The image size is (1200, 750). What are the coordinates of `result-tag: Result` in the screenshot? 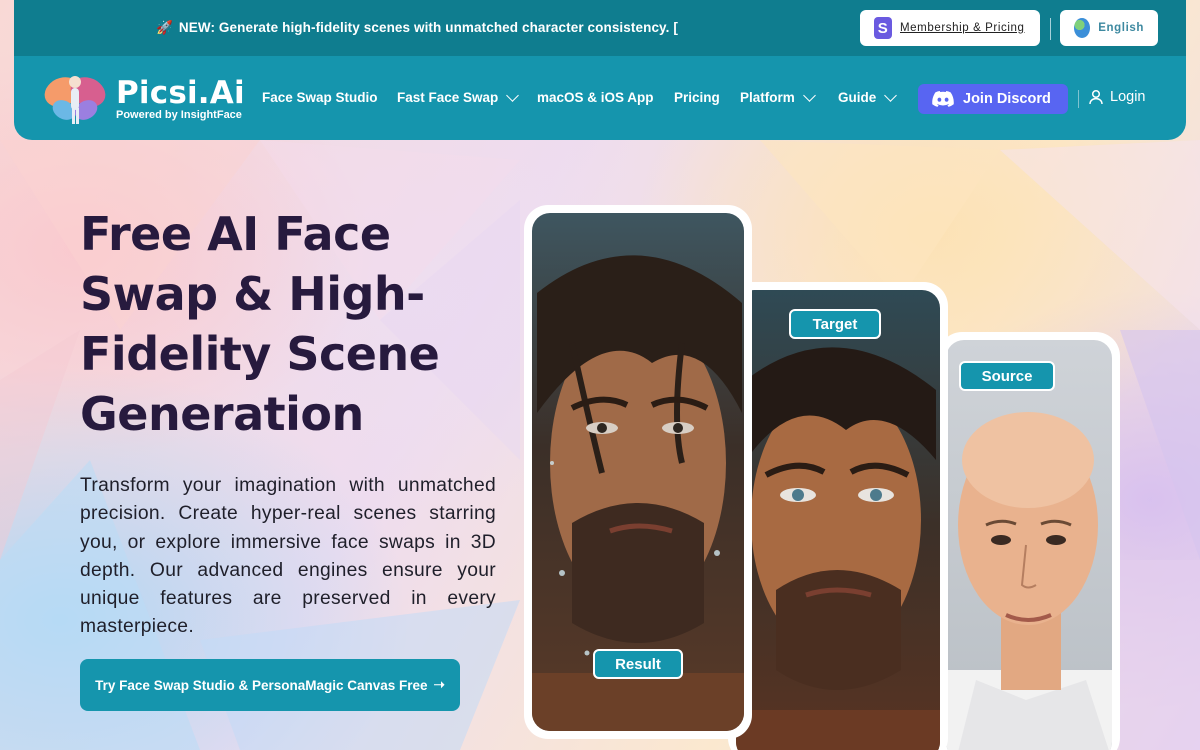 It's located at (638, 664).